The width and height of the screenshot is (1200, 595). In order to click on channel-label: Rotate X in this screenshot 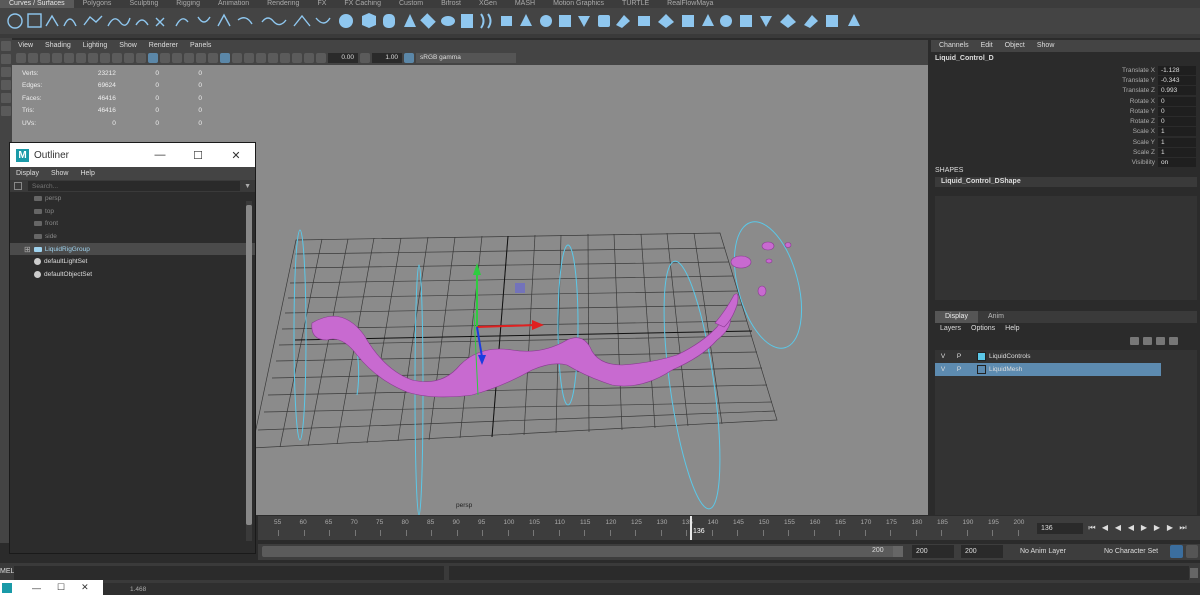, I will do `click(1058, 101)`.